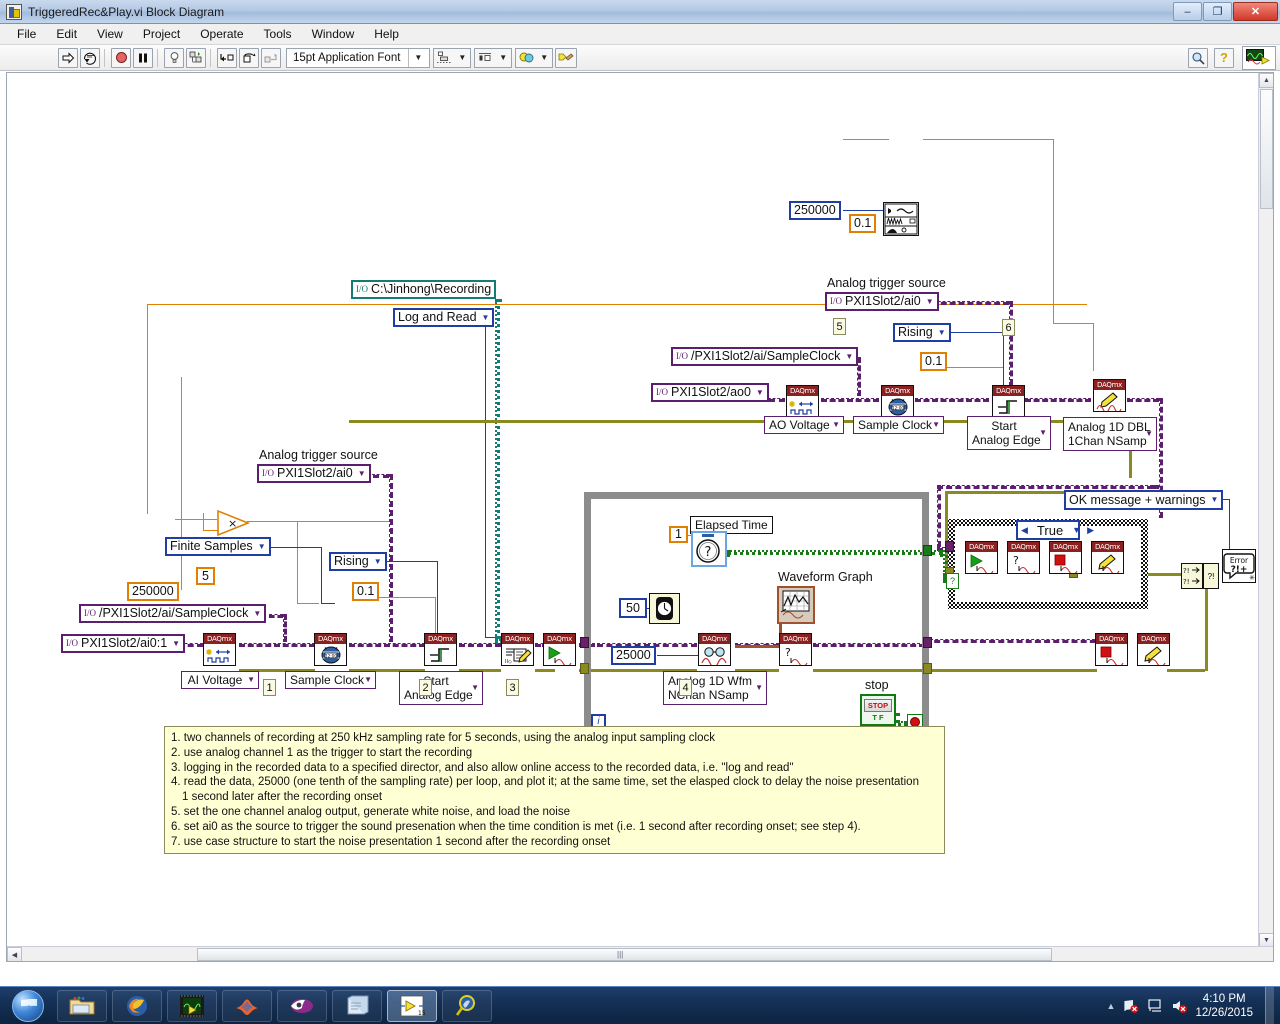 This screenshot has width=1280, height=1024. I want to click on ai-trigger-slope-control: Rising ▼, so click(358, 561).